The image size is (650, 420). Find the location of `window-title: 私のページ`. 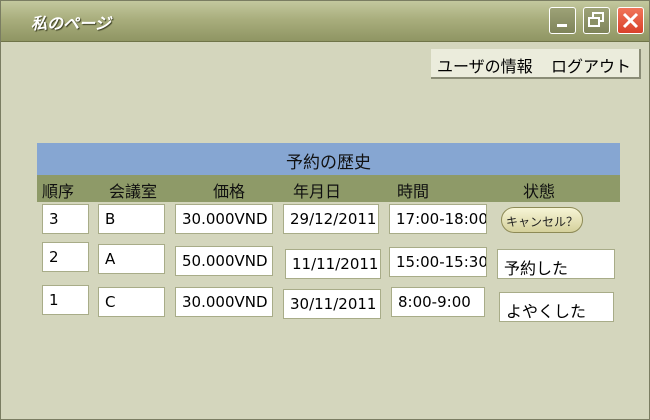

window-title: 私のページ is located at coordinates (71, 23).